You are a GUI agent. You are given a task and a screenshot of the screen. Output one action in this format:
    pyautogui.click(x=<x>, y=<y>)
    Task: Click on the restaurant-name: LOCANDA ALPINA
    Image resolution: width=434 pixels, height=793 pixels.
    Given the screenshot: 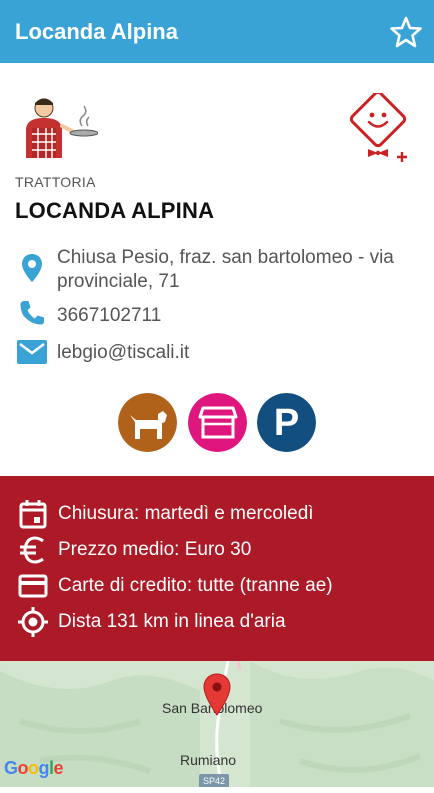 What is the action you would take?
    pyautogui.click(x=115, y=210)
    